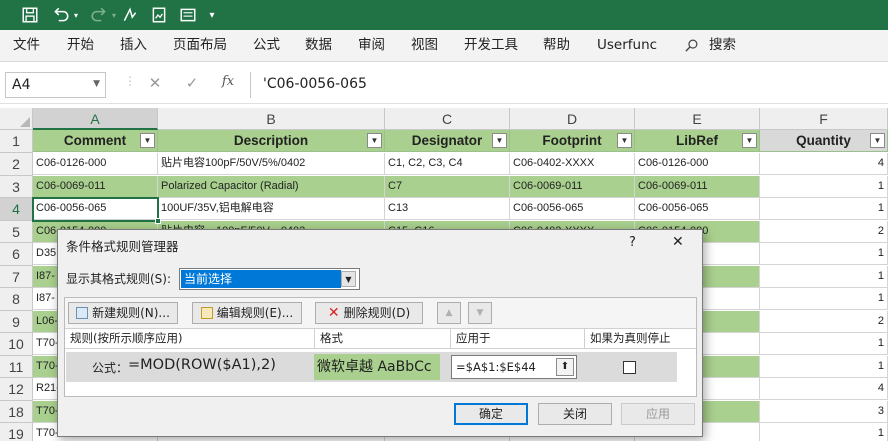 The height and width of the screenshot is (441, 888). Describe the element at coordinates (569, 85) in the screenshot. I see `formula-input: 'C06-0056-065` at that location.